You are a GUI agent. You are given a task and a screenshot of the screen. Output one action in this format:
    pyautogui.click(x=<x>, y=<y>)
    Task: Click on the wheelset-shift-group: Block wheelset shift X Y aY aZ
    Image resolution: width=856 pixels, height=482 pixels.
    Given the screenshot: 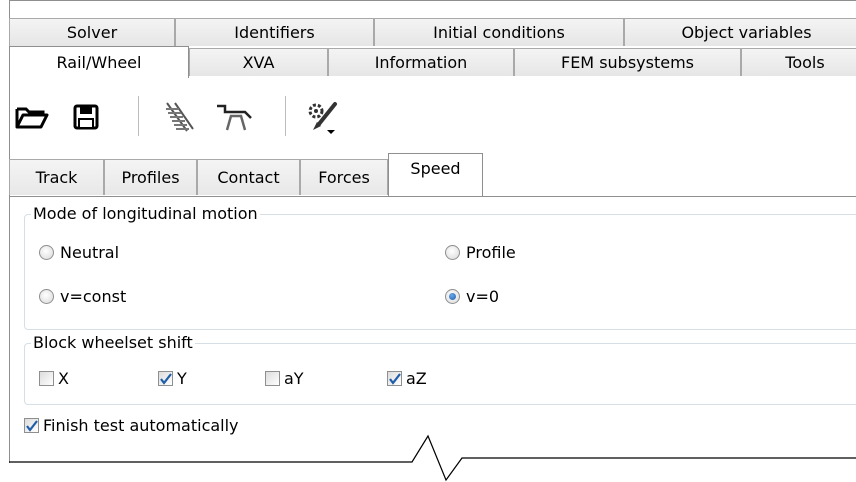 What is the action you would take?
    pyautogui.click(x=440, y=369)
    